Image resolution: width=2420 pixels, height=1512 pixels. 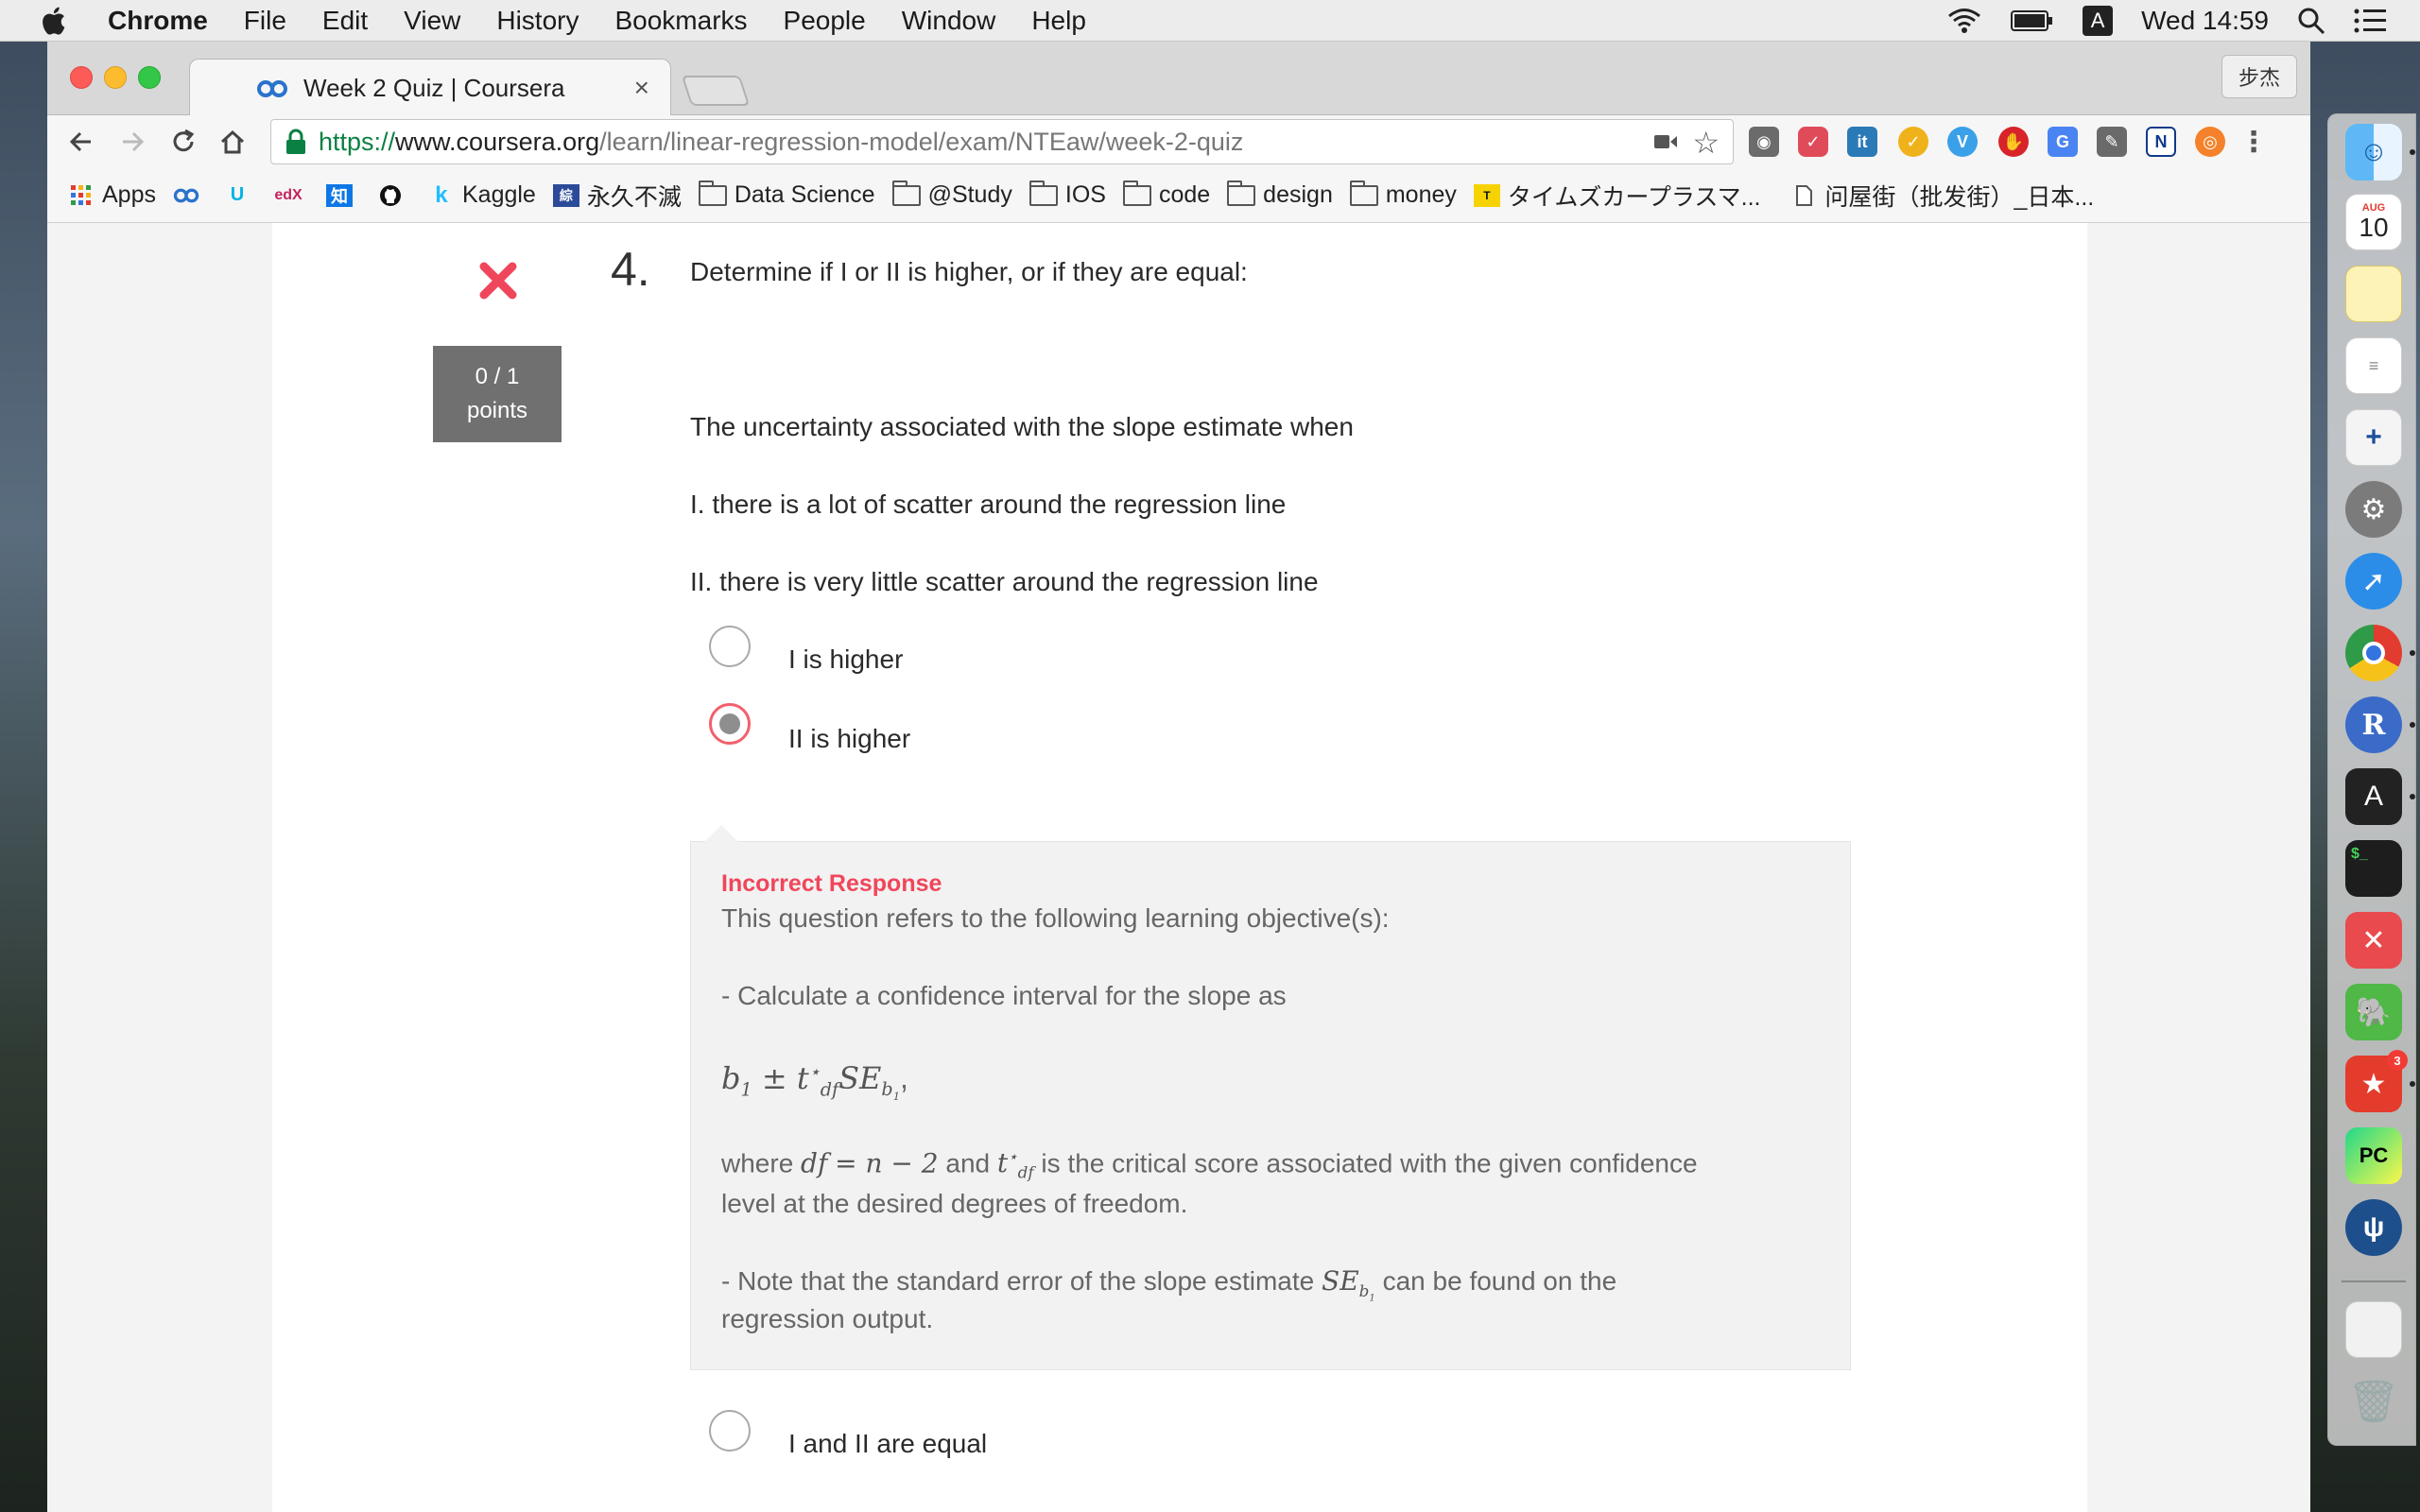 I want to click on df-equation: = n − 2, so click(x=887, y=1163).